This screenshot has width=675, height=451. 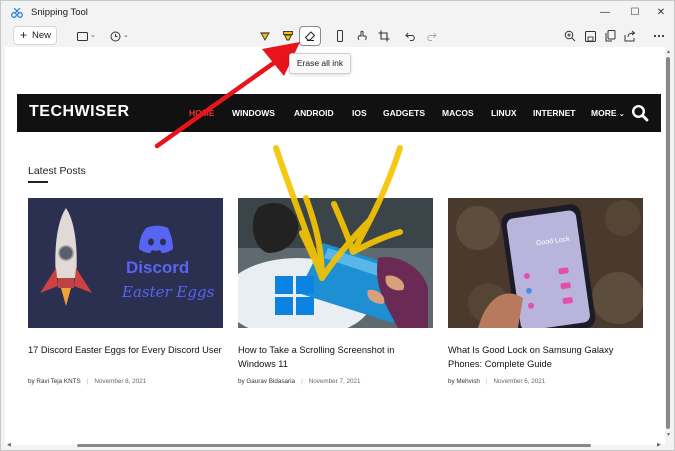 What do you see at coordinates (24, 35) in the screenshot?
I see `plus-icon: +` at bounding box center [24, 35].